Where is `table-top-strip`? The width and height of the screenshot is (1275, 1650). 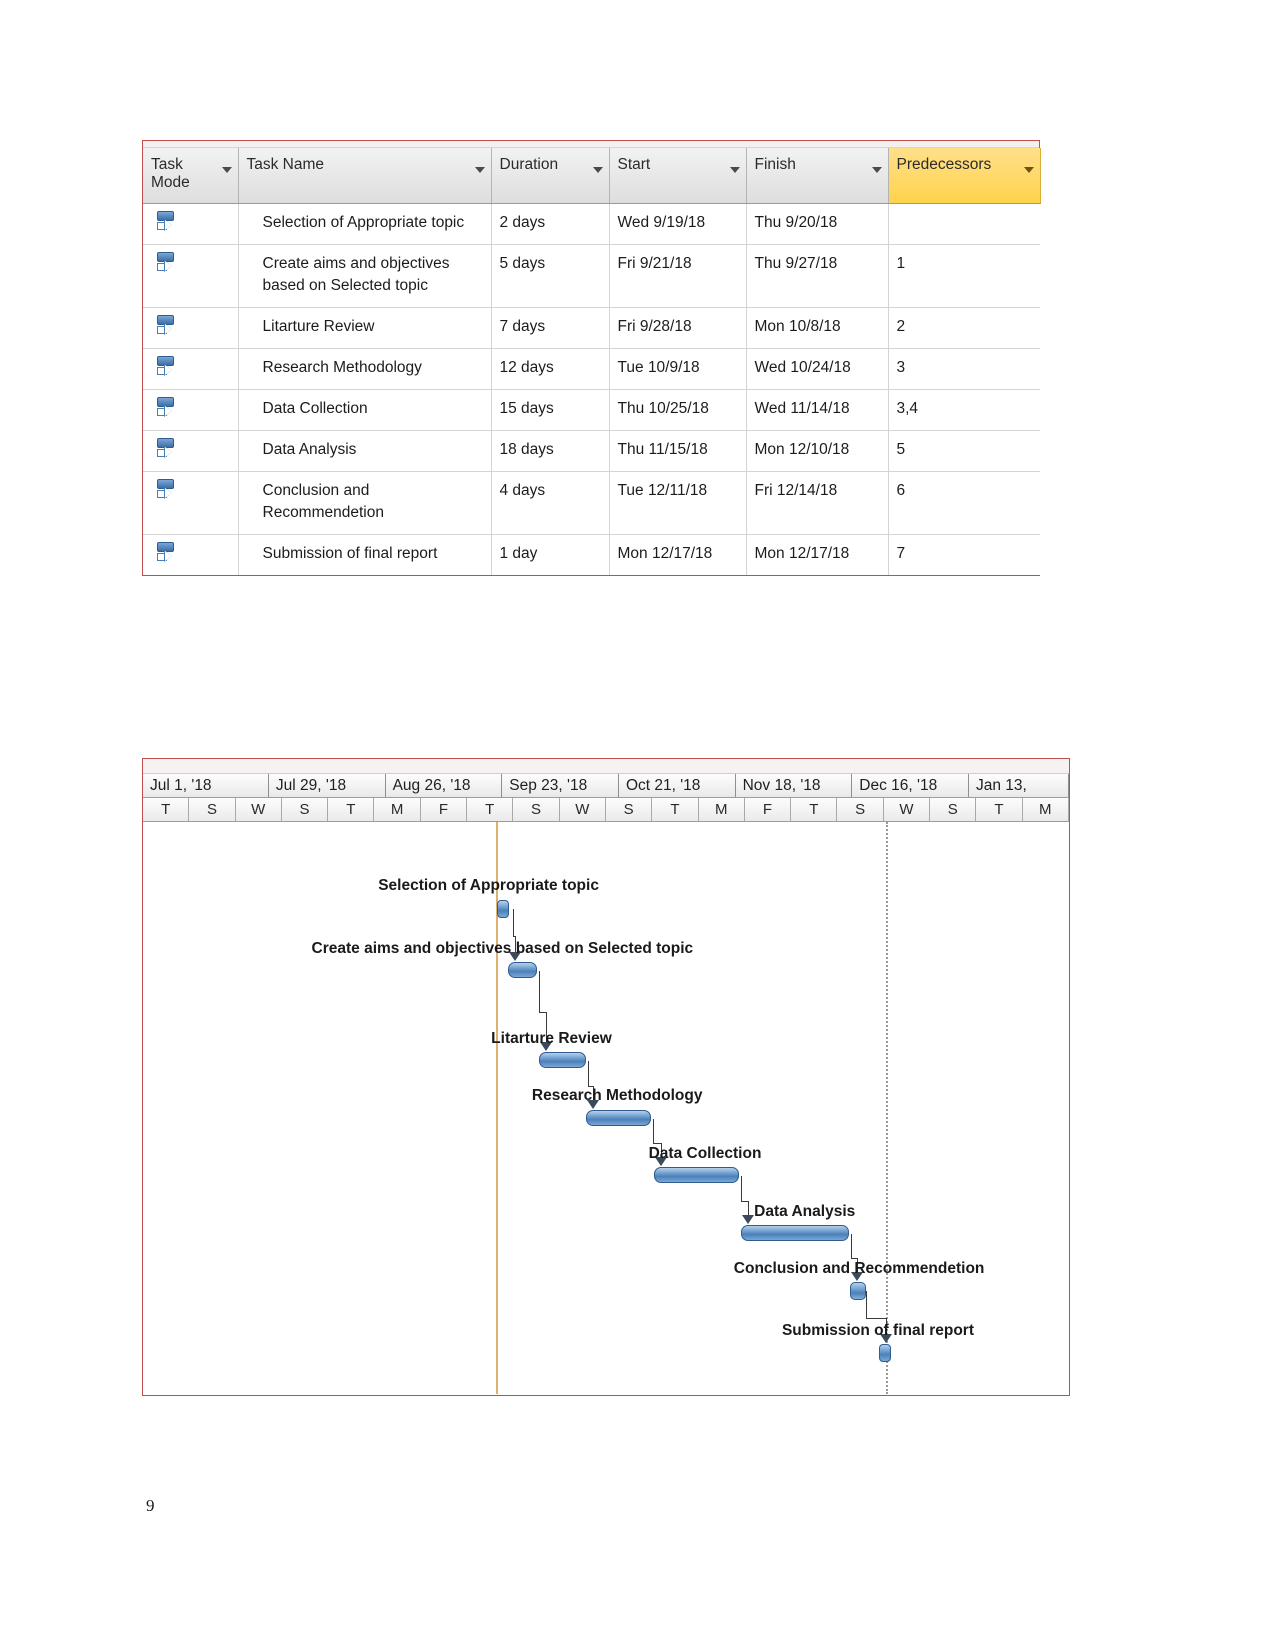
table-top-strip is located at coordinates (591, 144).